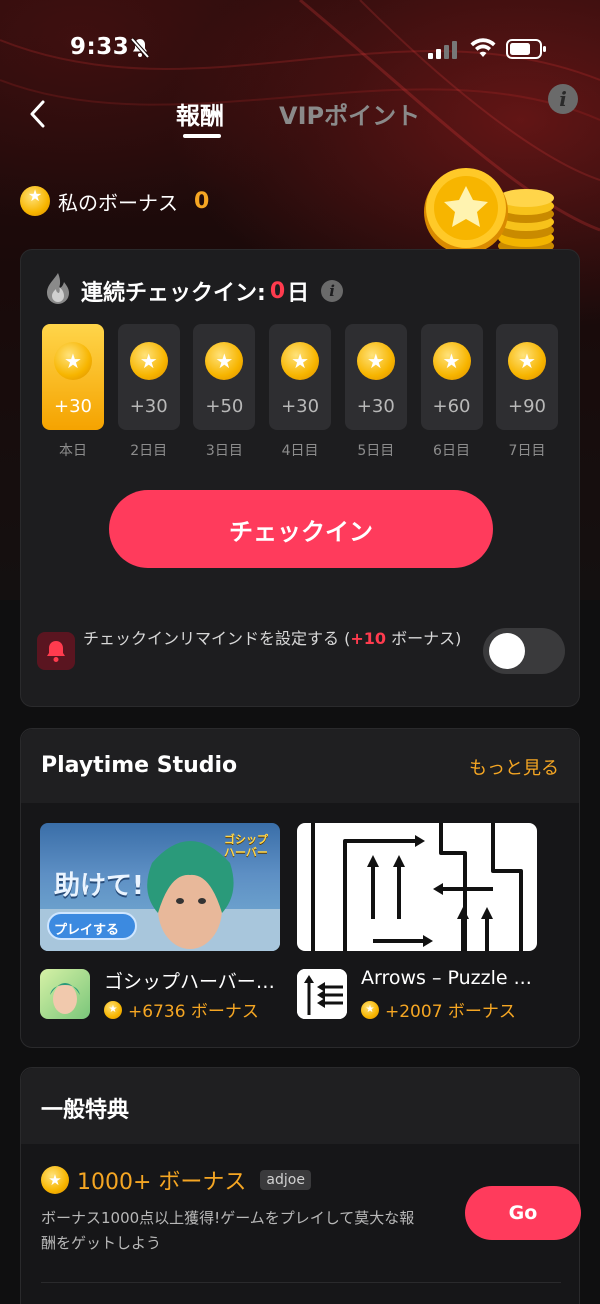 The width and height of the screenshot is (600, 1304). Describe the element at coordinates (563, 99) in the screenshot. I see `info-icon: i` at that location.